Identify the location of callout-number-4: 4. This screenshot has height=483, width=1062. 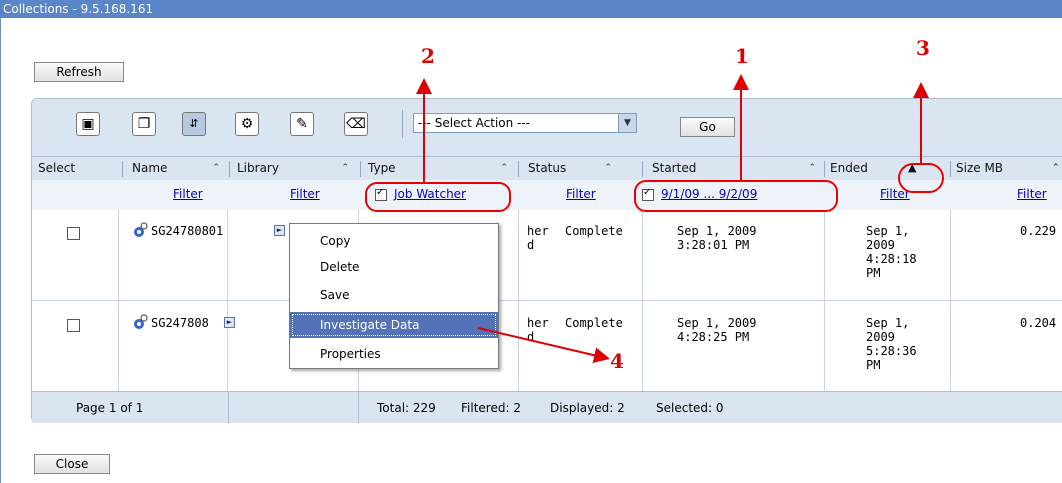
(617, 361).